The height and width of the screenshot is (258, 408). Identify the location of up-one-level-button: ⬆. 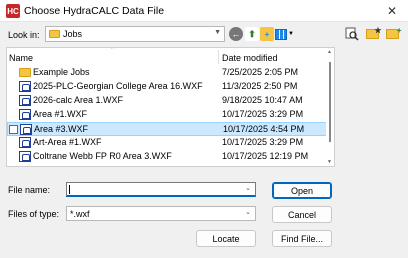
(252, 34).